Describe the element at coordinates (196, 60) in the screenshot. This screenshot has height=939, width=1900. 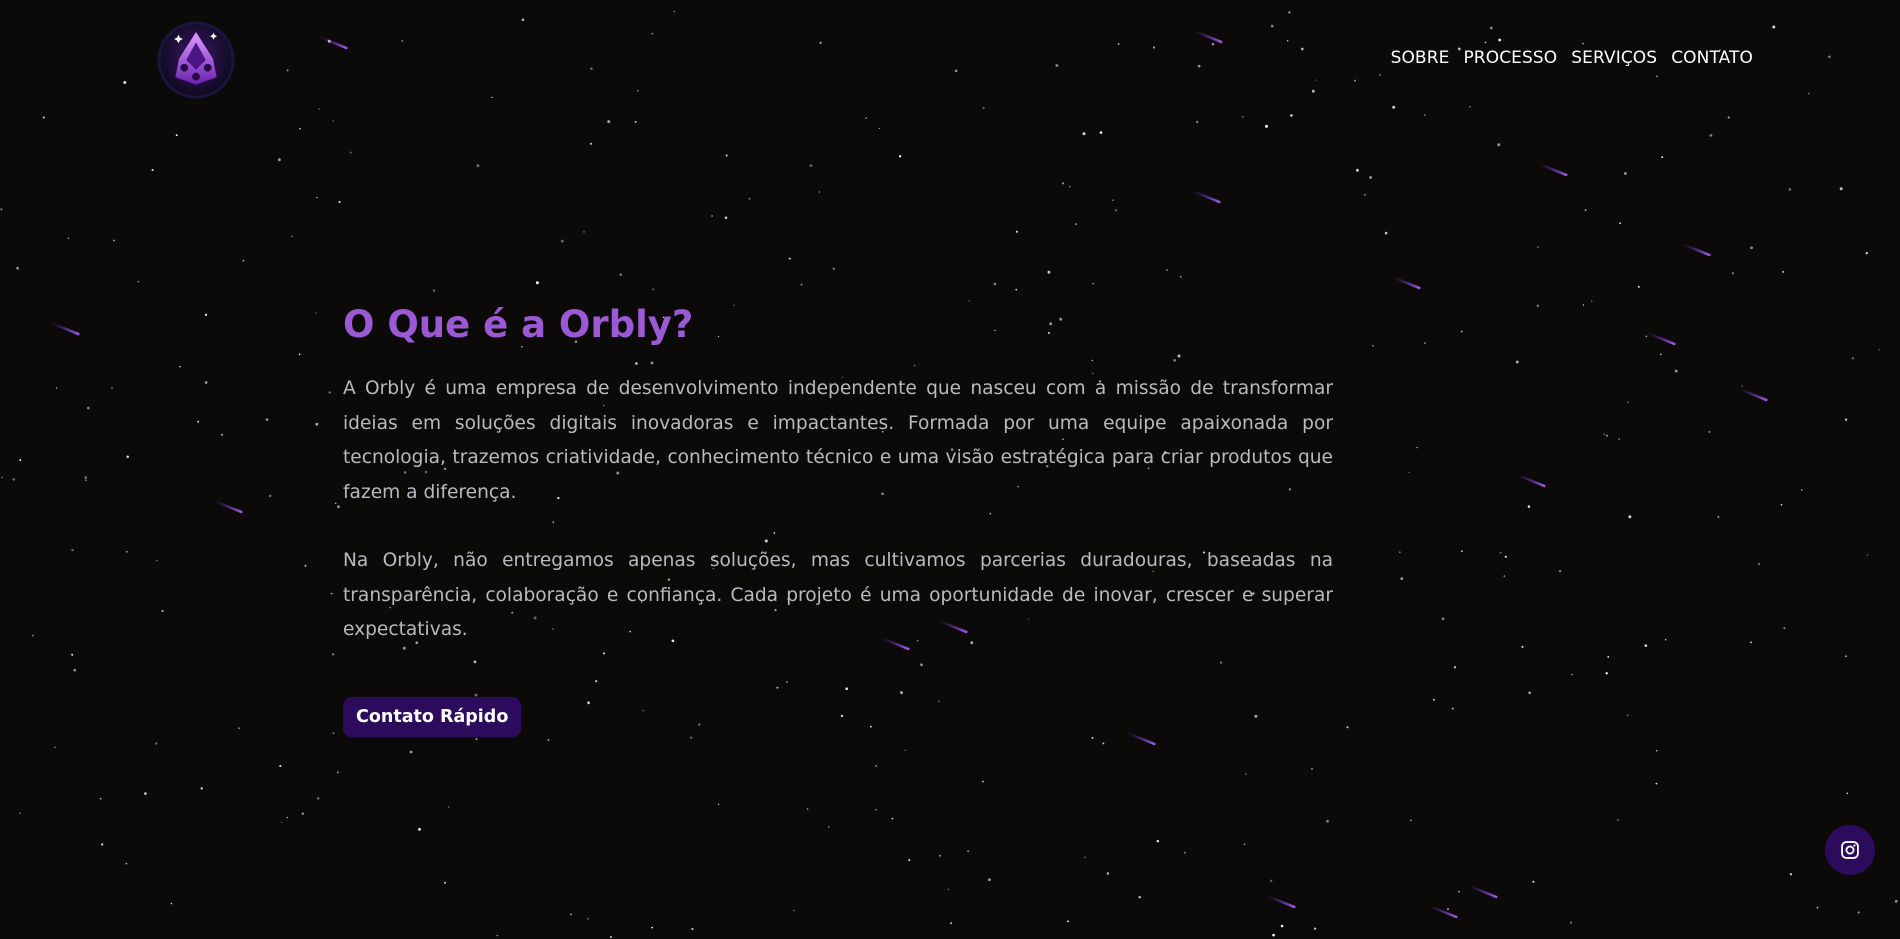
I see `orbly-logo` at that location.